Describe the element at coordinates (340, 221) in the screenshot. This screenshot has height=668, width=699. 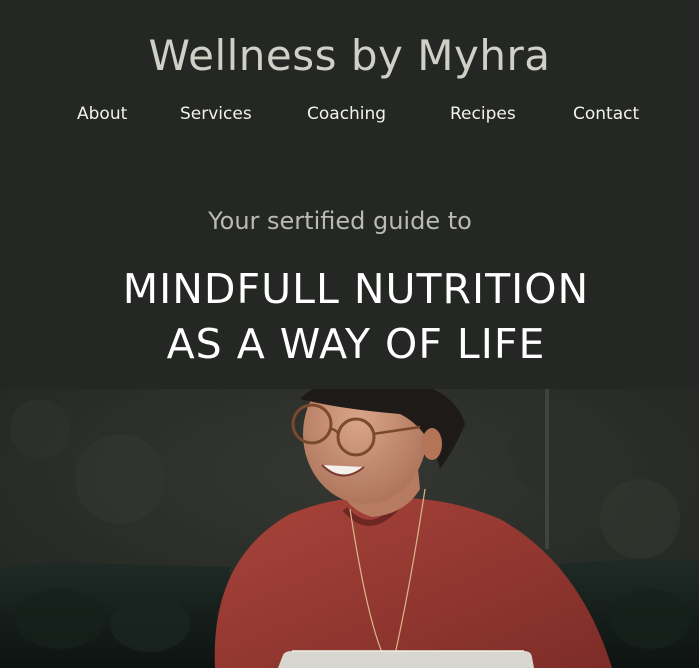
I see `hero-tagline: Your sertified guide to` at that location.